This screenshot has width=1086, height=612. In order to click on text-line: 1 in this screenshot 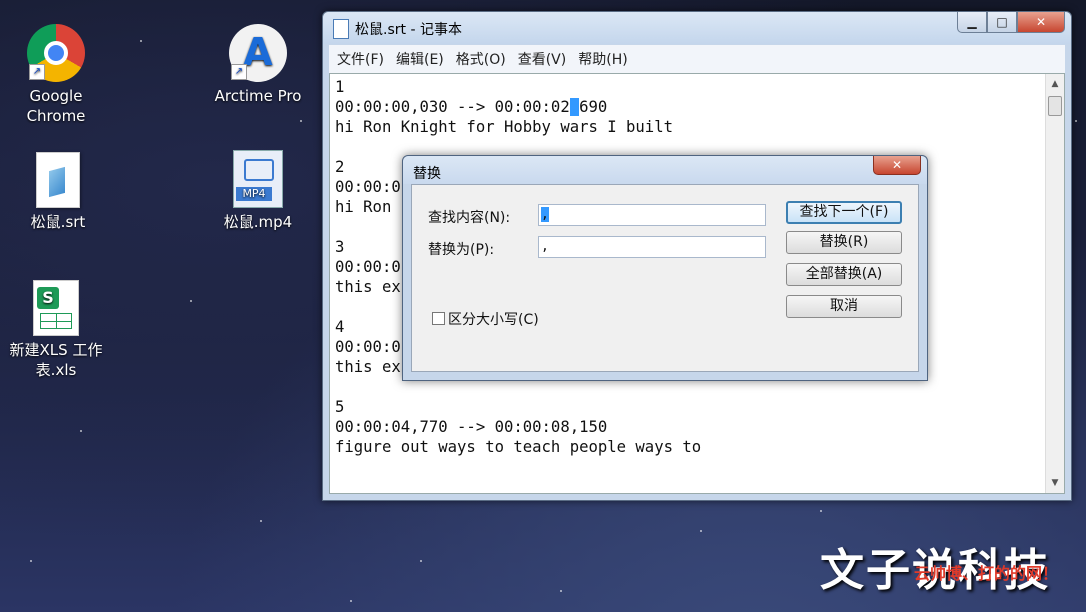, I will do `click(340, 87)`.